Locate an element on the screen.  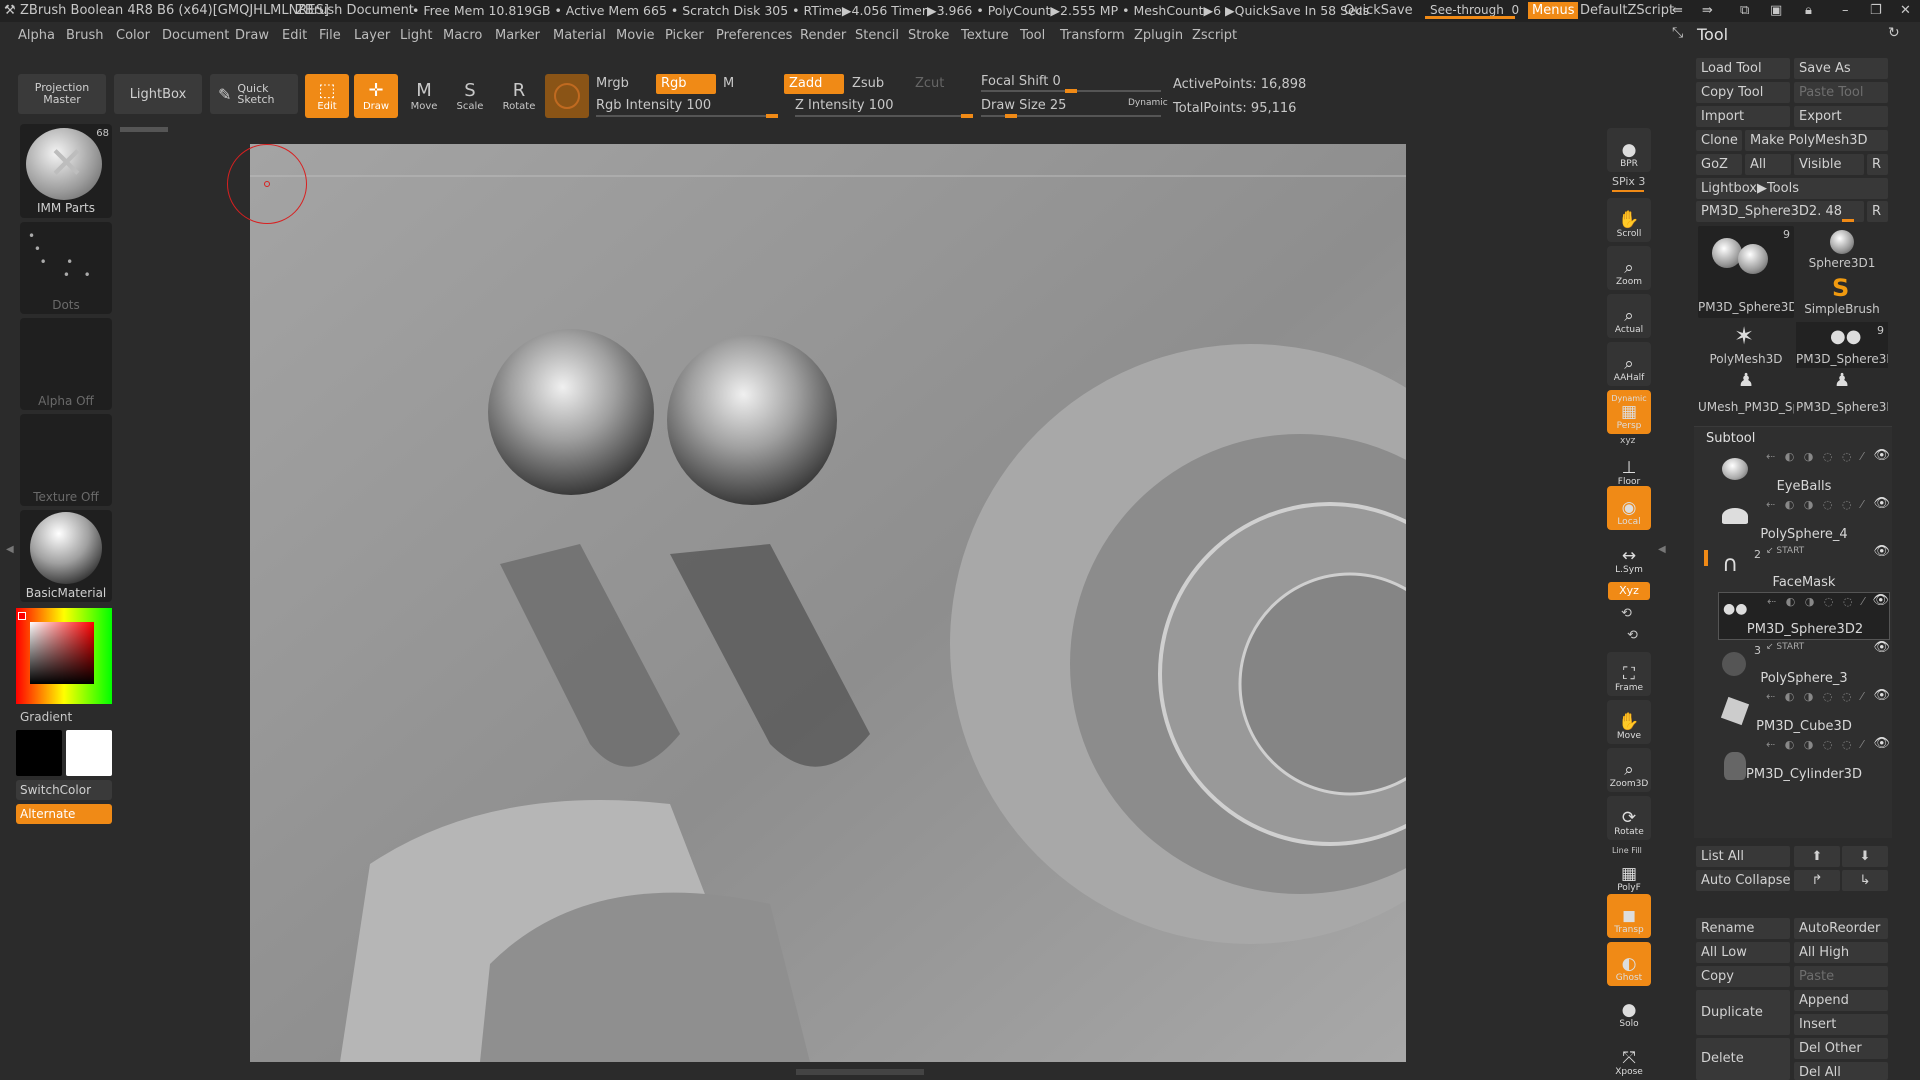
draw-button: ✛ Draw is located at coordinates (376, 96).